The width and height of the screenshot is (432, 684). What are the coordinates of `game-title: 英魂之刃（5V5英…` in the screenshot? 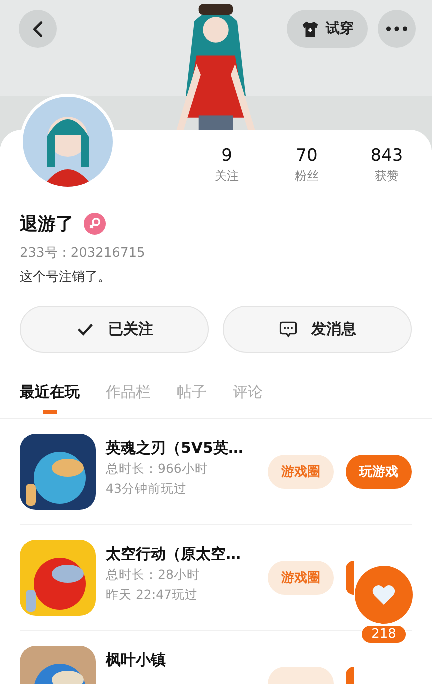 It's located at (175, 448).